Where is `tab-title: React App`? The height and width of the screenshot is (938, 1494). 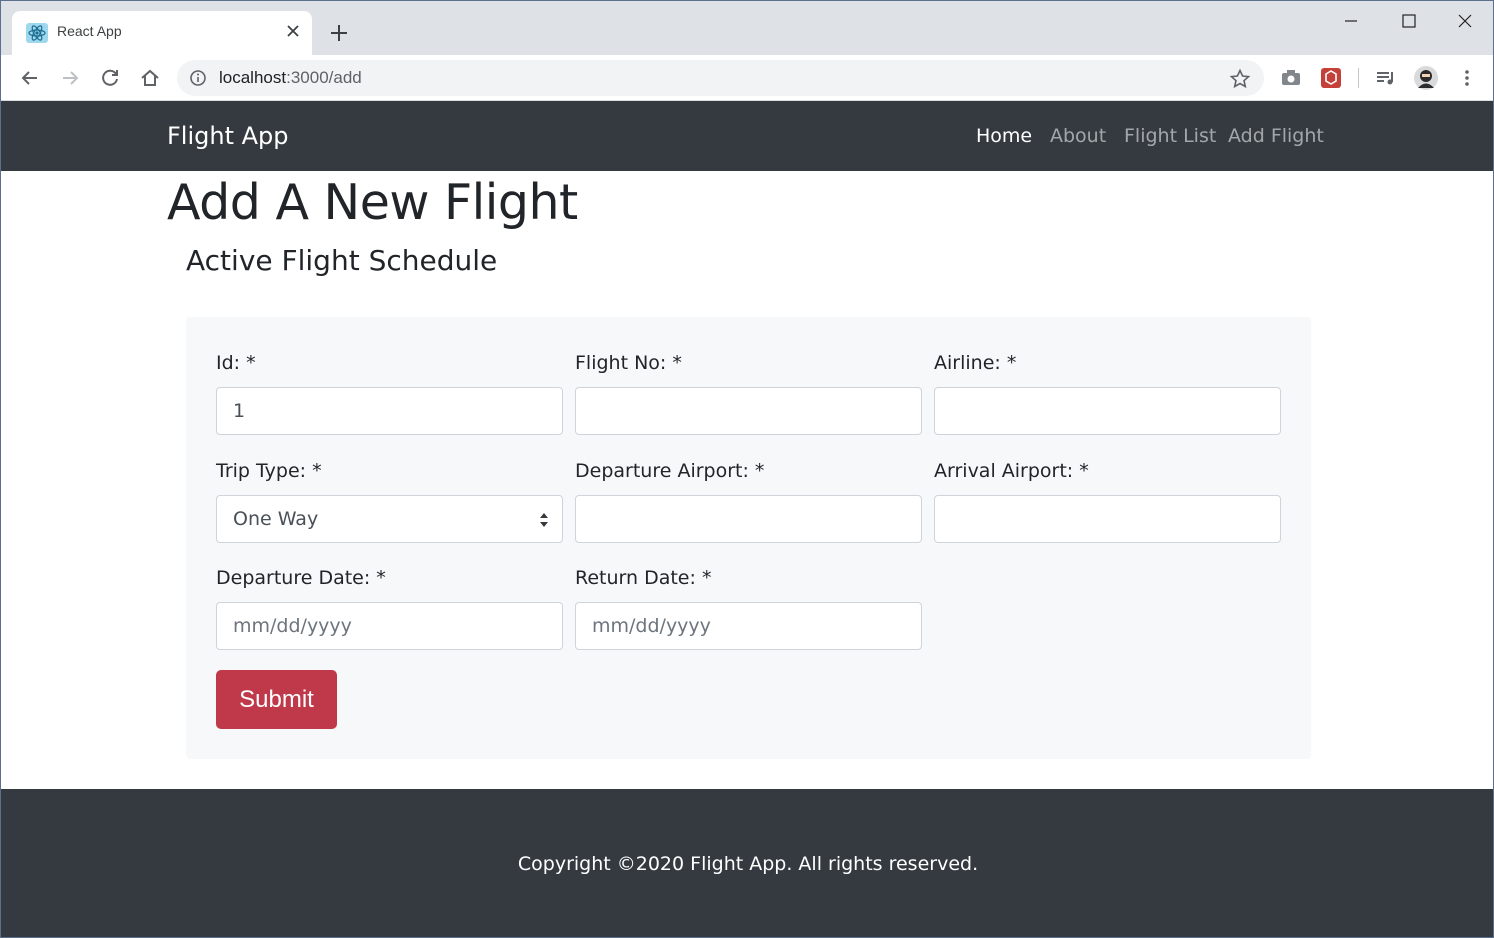
tab-title: React App is located at coordinates (89, 31).